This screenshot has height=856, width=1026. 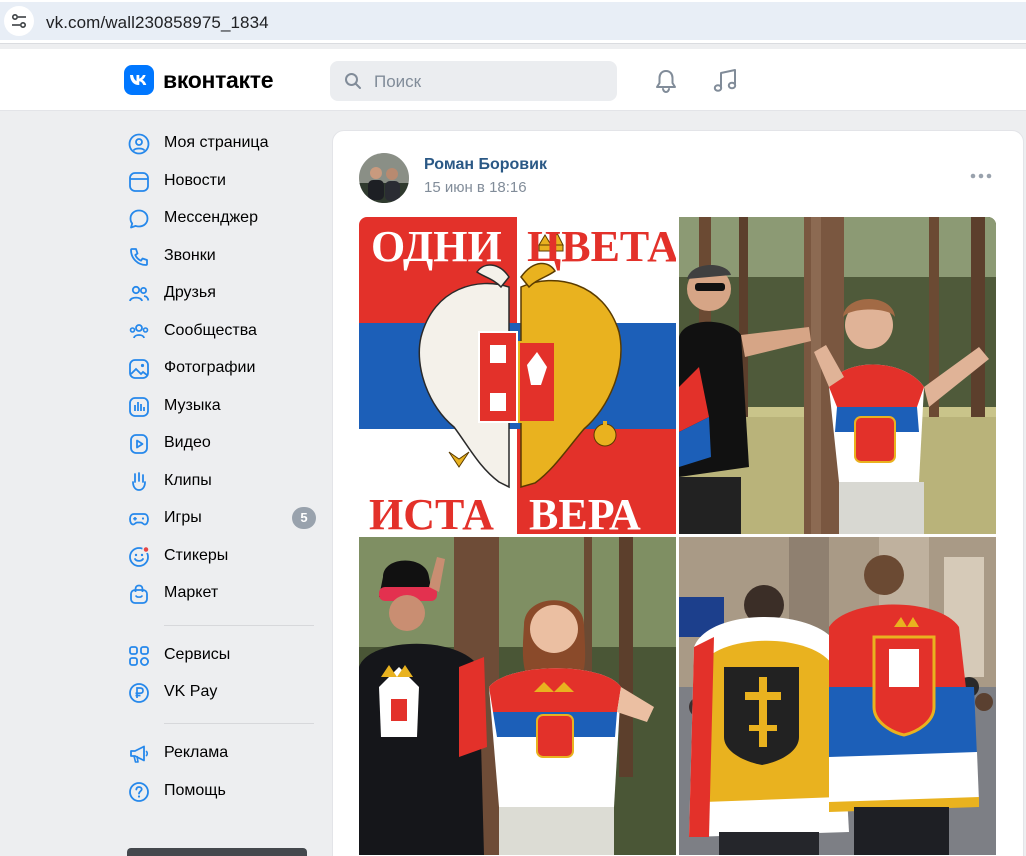 What do you see at coordinates (220, 481) in the screenshot?
I see `nav-item-clips: Клипы` at bounding box center [220, 481].